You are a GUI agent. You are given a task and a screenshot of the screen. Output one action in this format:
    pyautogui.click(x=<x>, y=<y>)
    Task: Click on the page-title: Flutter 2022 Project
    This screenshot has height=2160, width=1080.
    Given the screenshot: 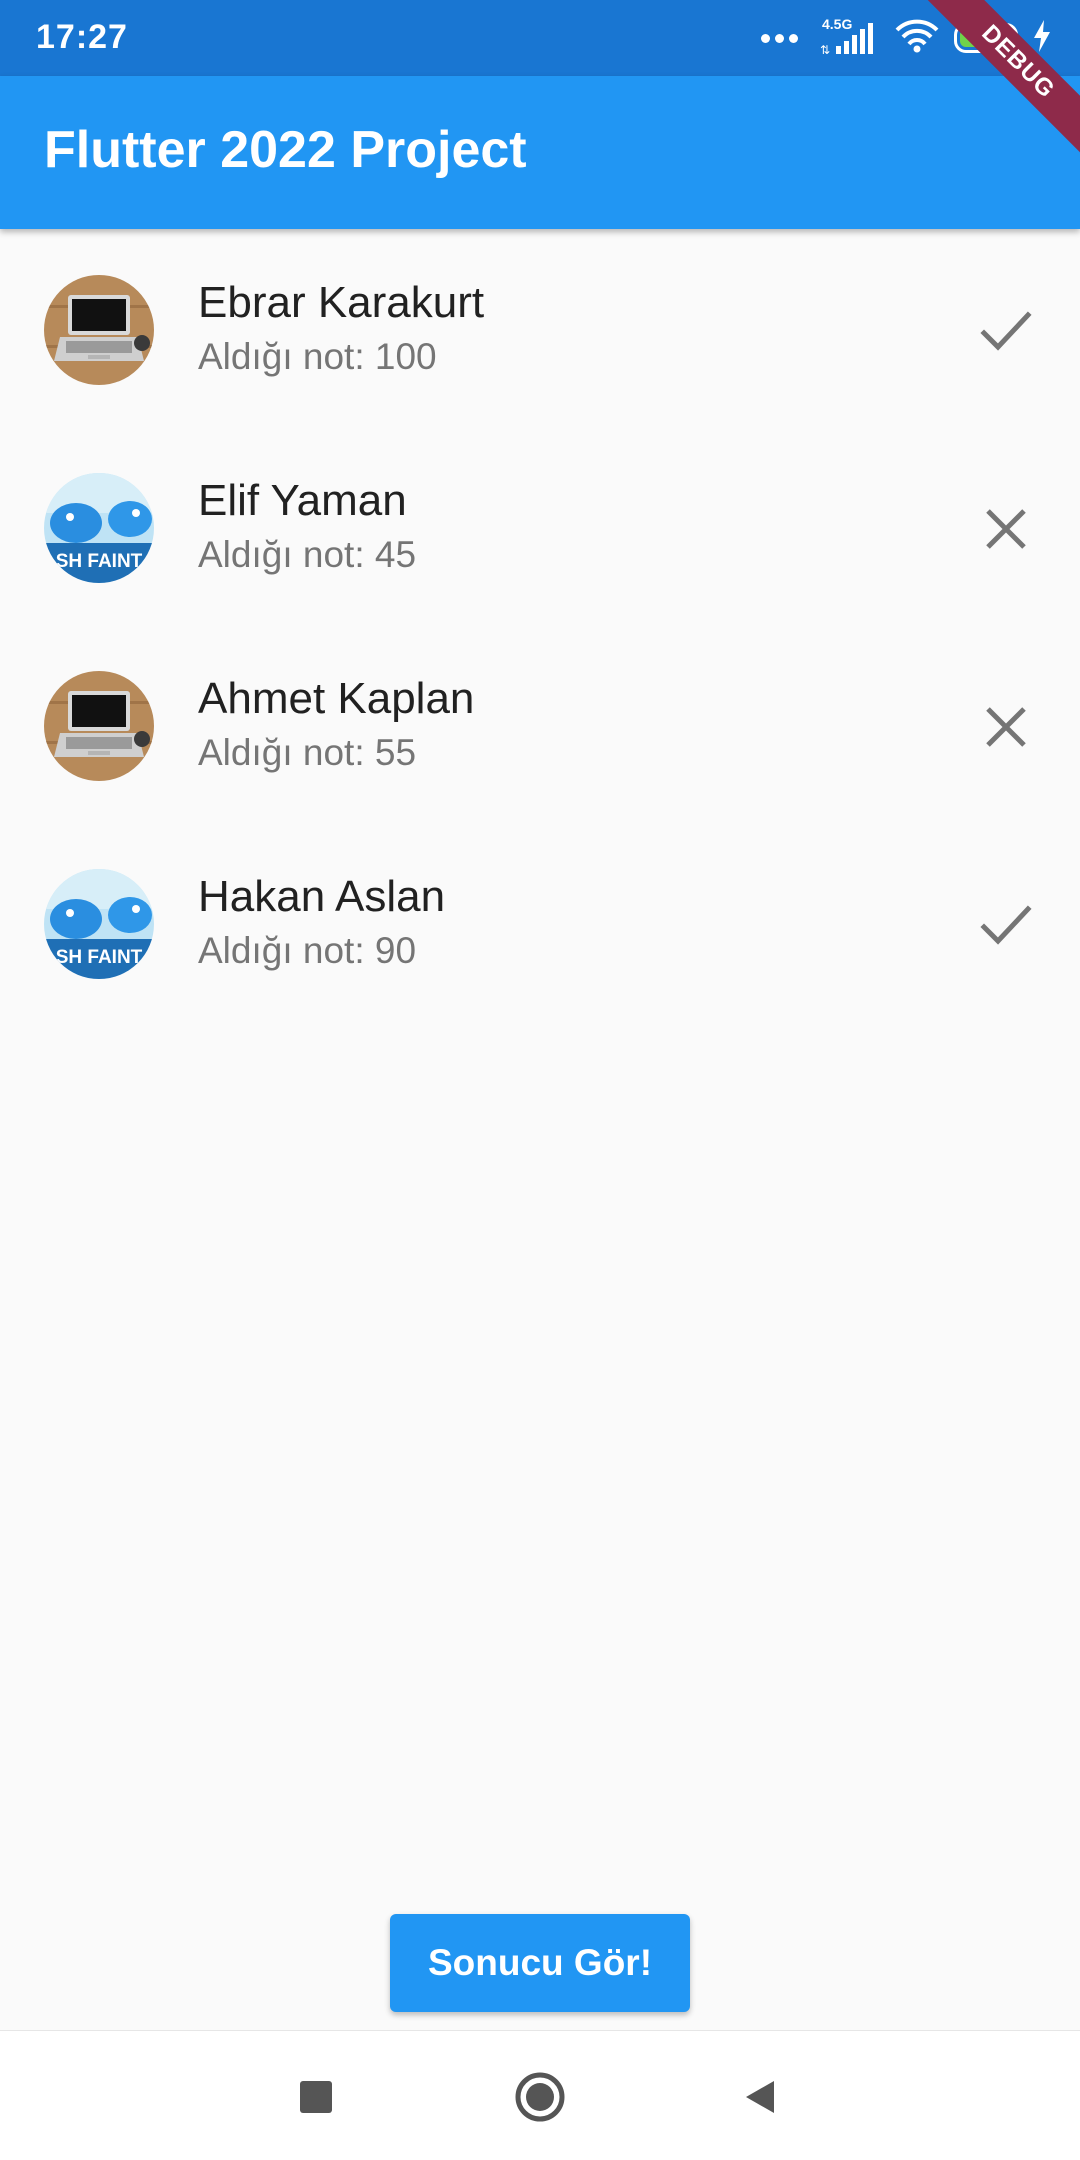 What is the action you would take?
    pyautogui.click(x=285, y=150)
    